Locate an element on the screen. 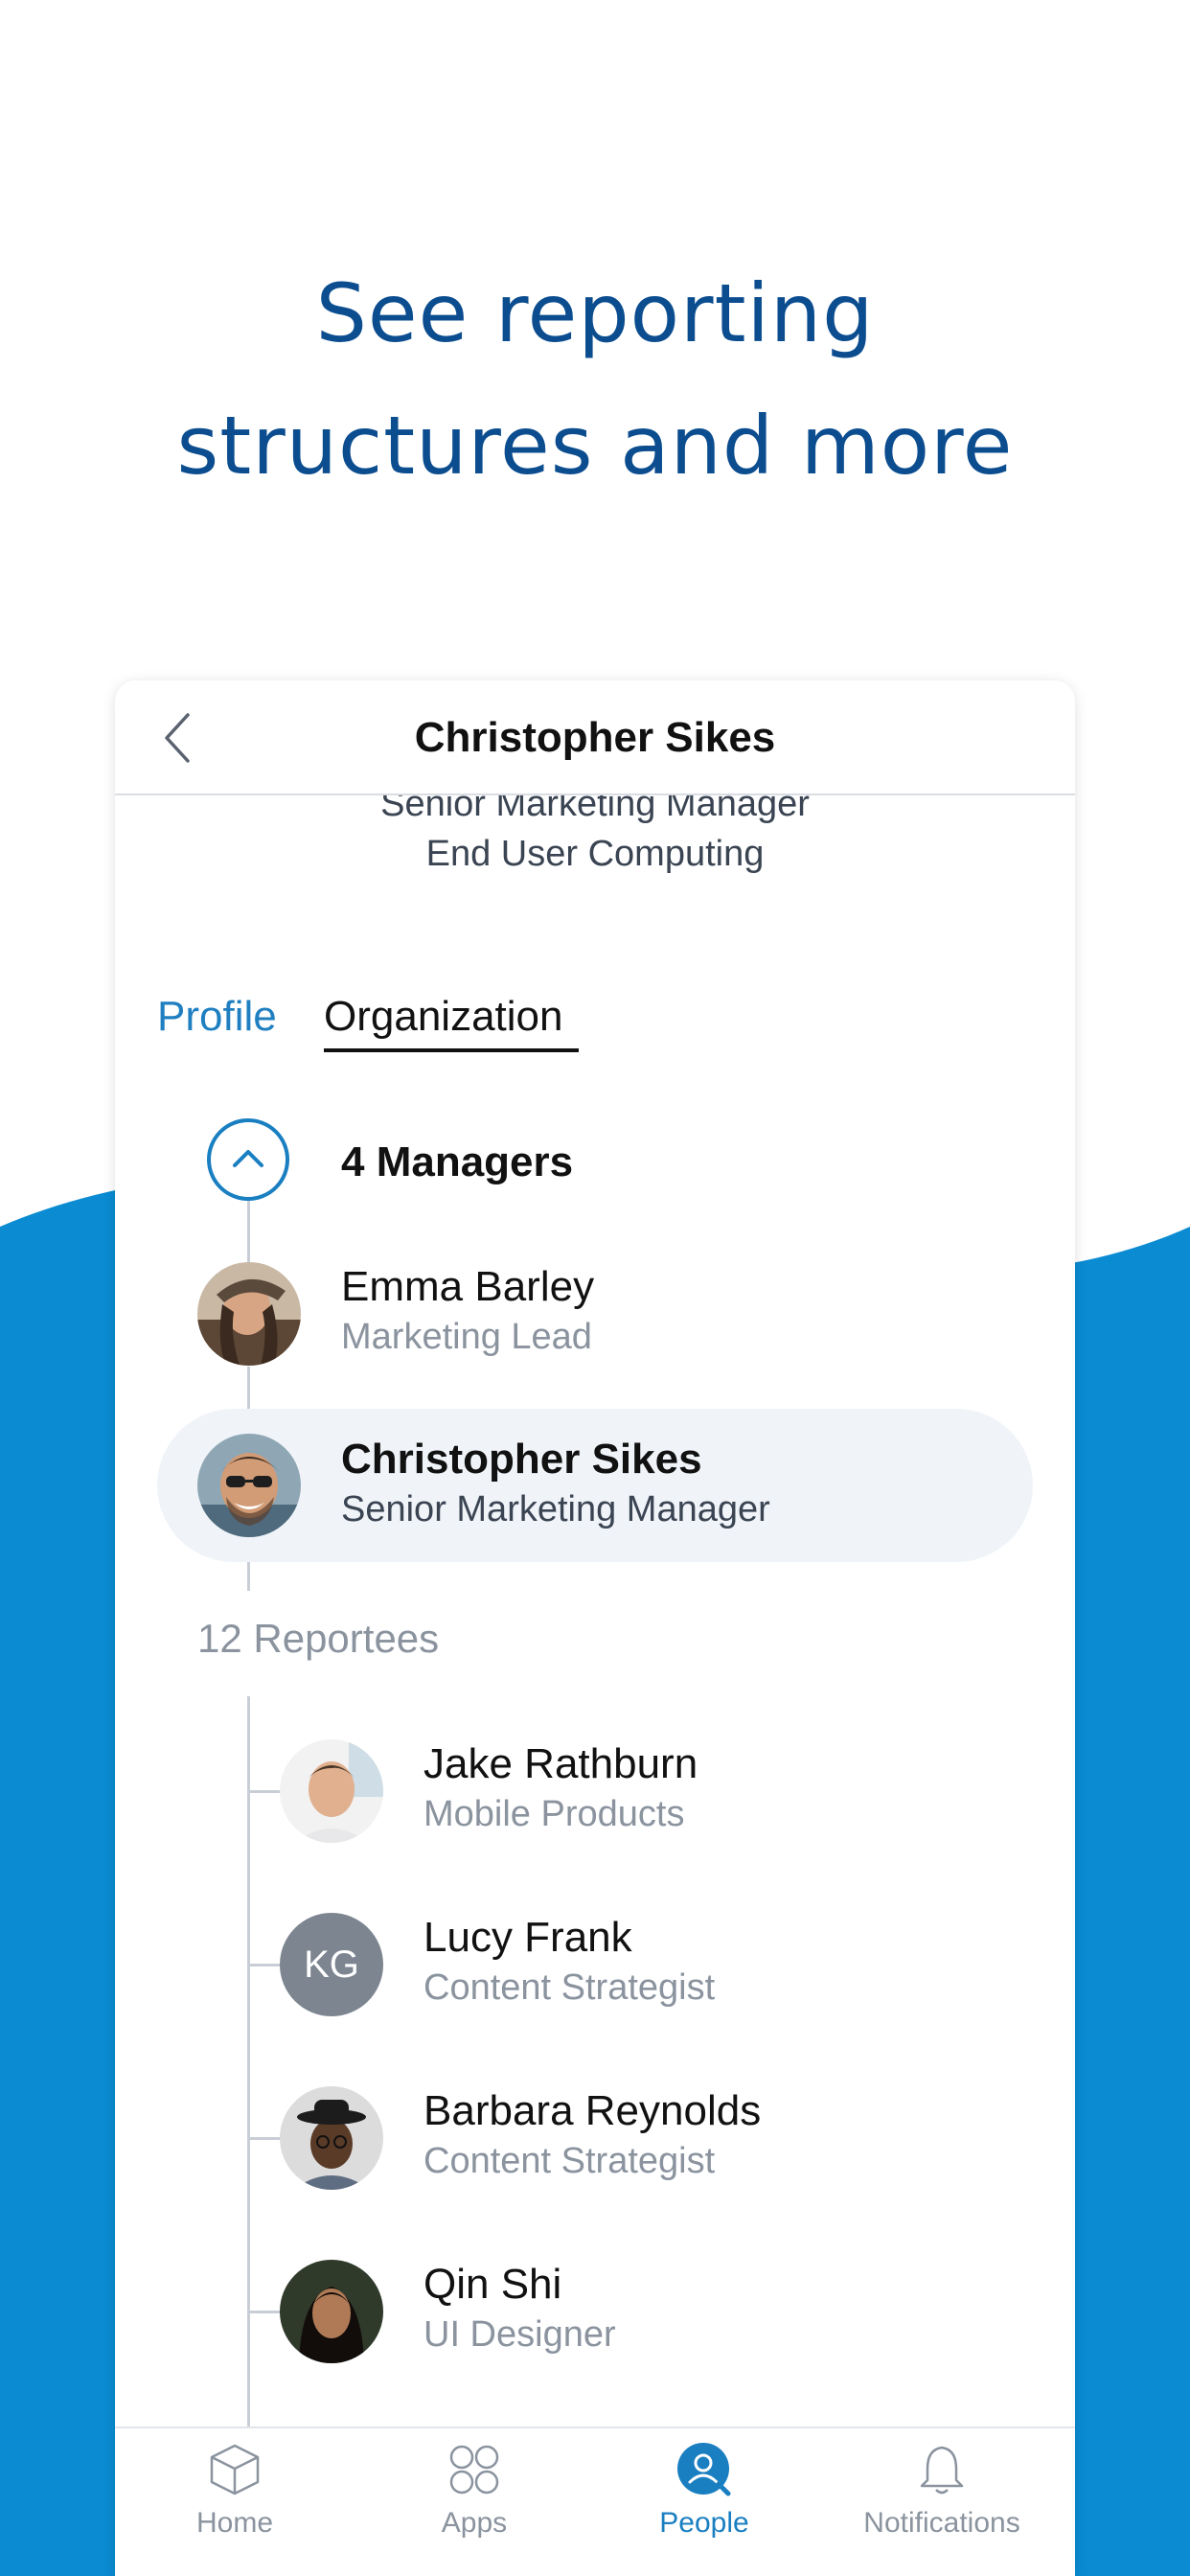 The width and height of the screenshot is (1190, 2576). tabbar-label-people: People is located at coordinates (704, 2523).